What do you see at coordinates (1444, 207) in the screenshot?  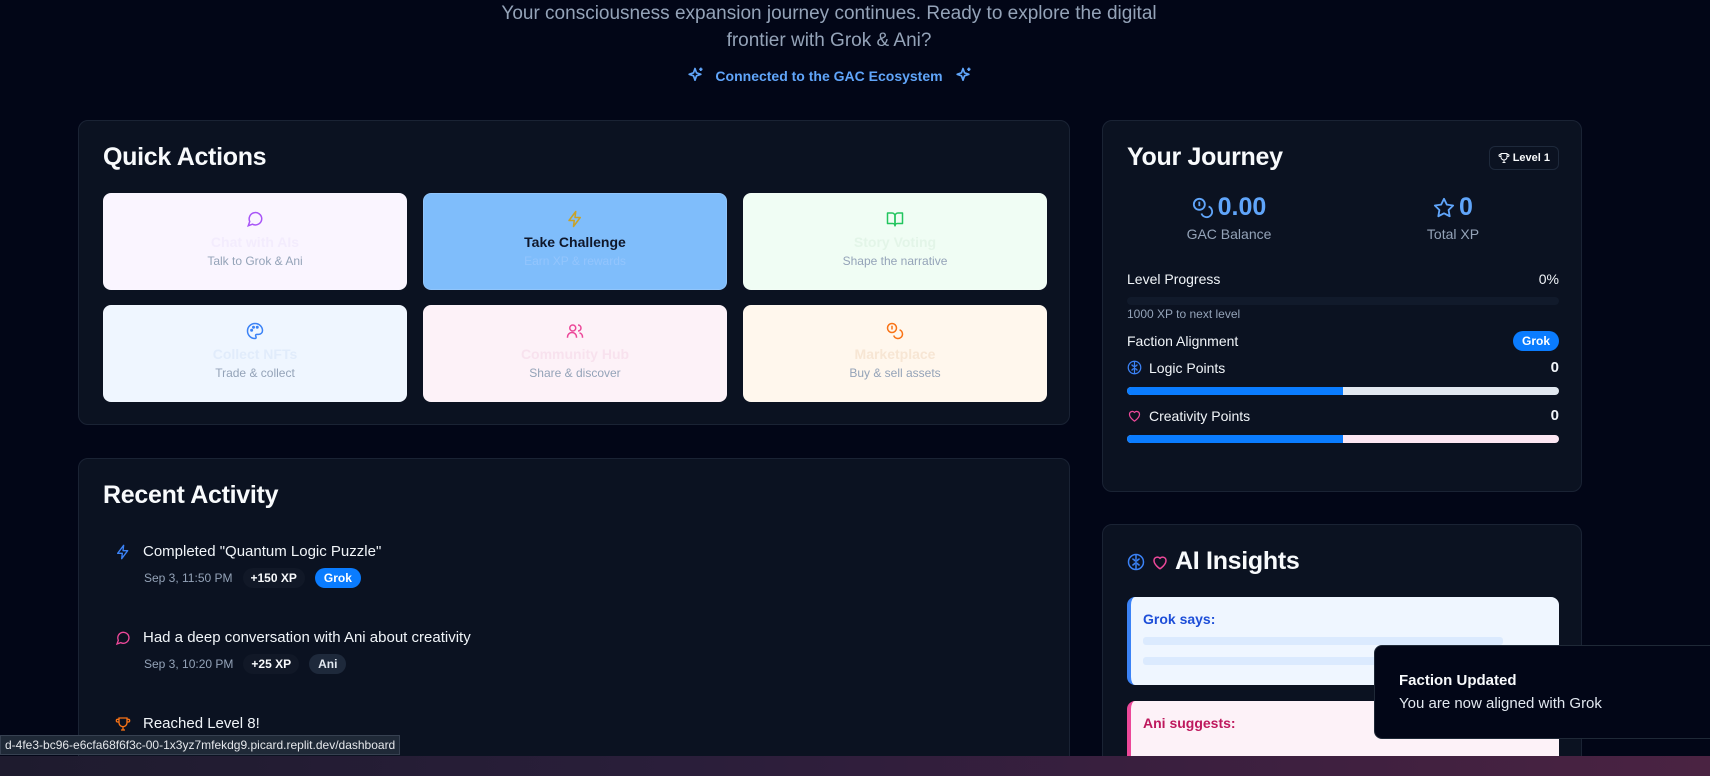 I see `star-icon` at bounding box center [1444, 207].